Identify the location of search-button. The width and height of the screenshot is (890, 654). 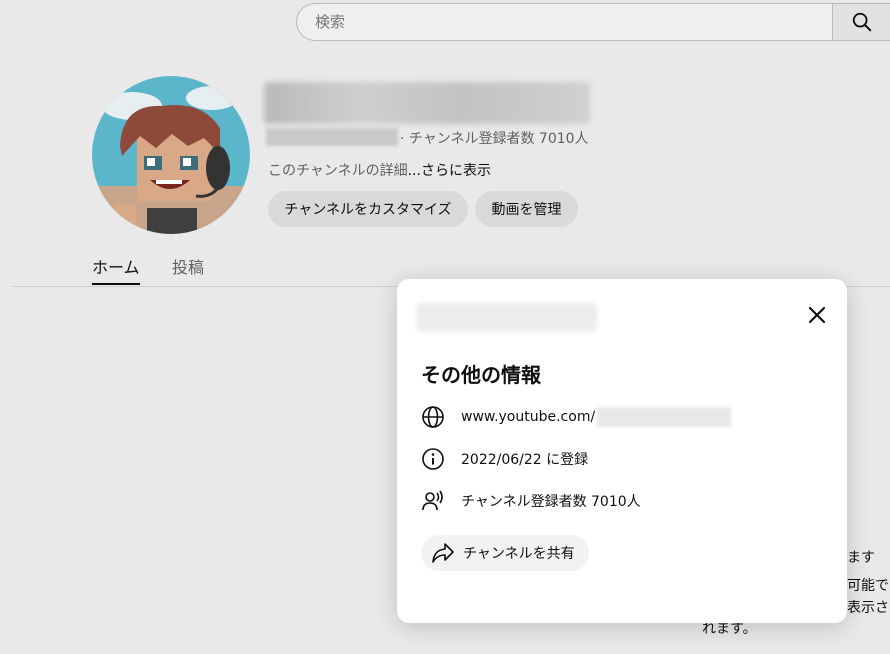
(861, 22).